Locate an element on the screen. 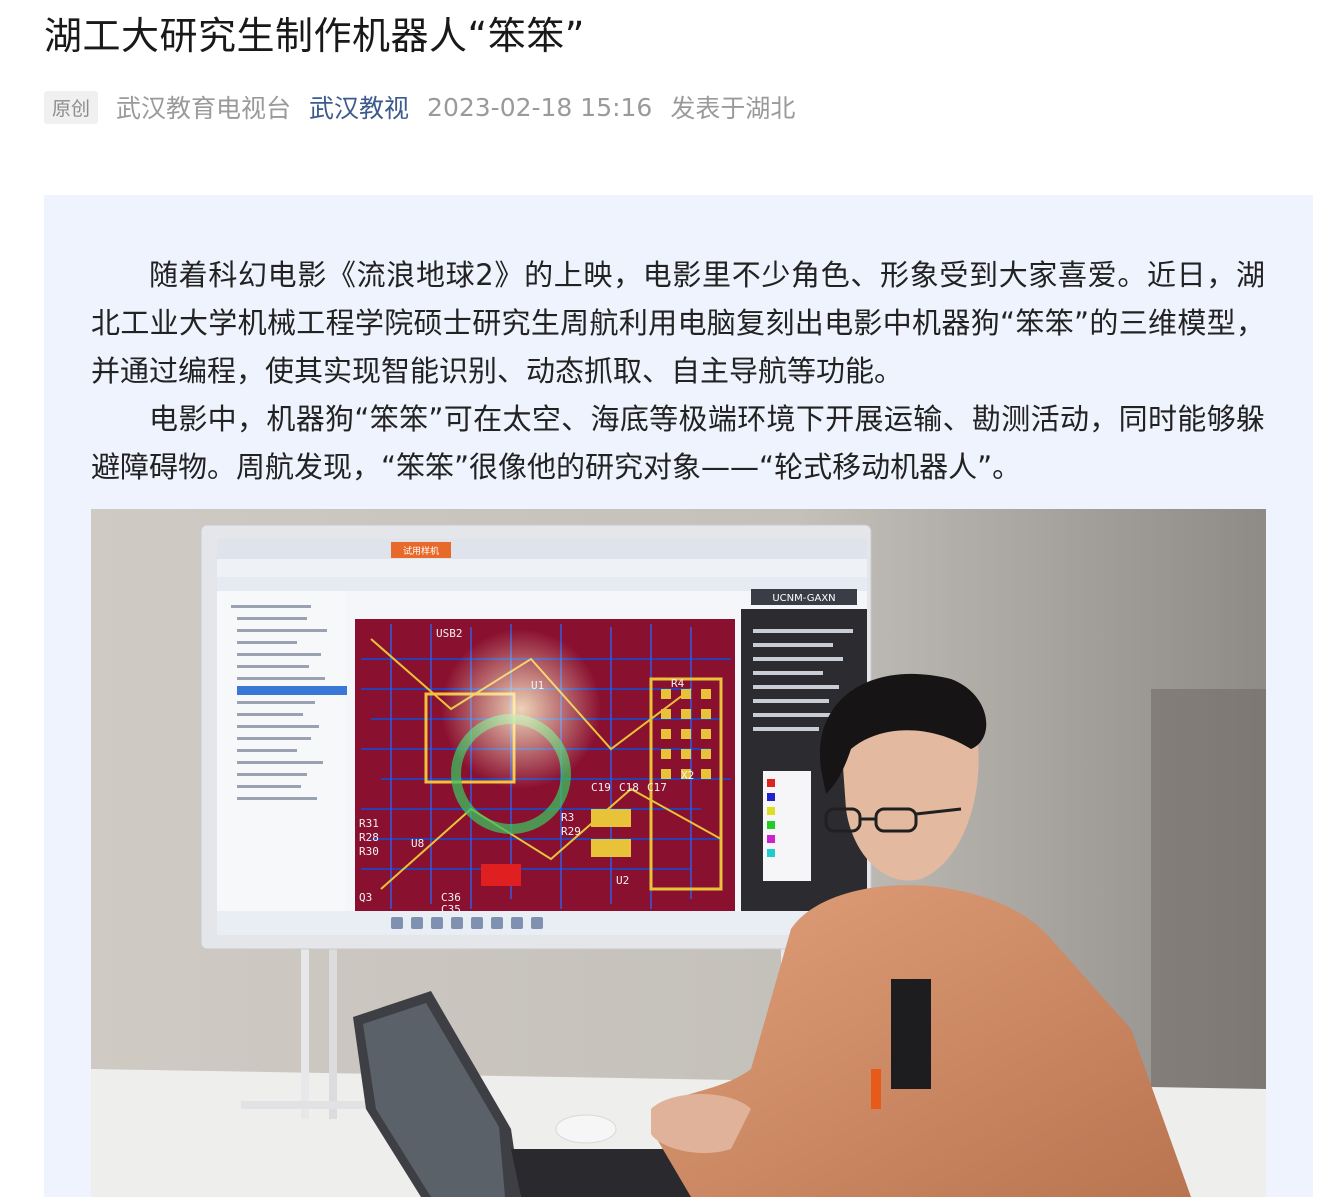  browser-address-bar is located at coordinates (542, 568).